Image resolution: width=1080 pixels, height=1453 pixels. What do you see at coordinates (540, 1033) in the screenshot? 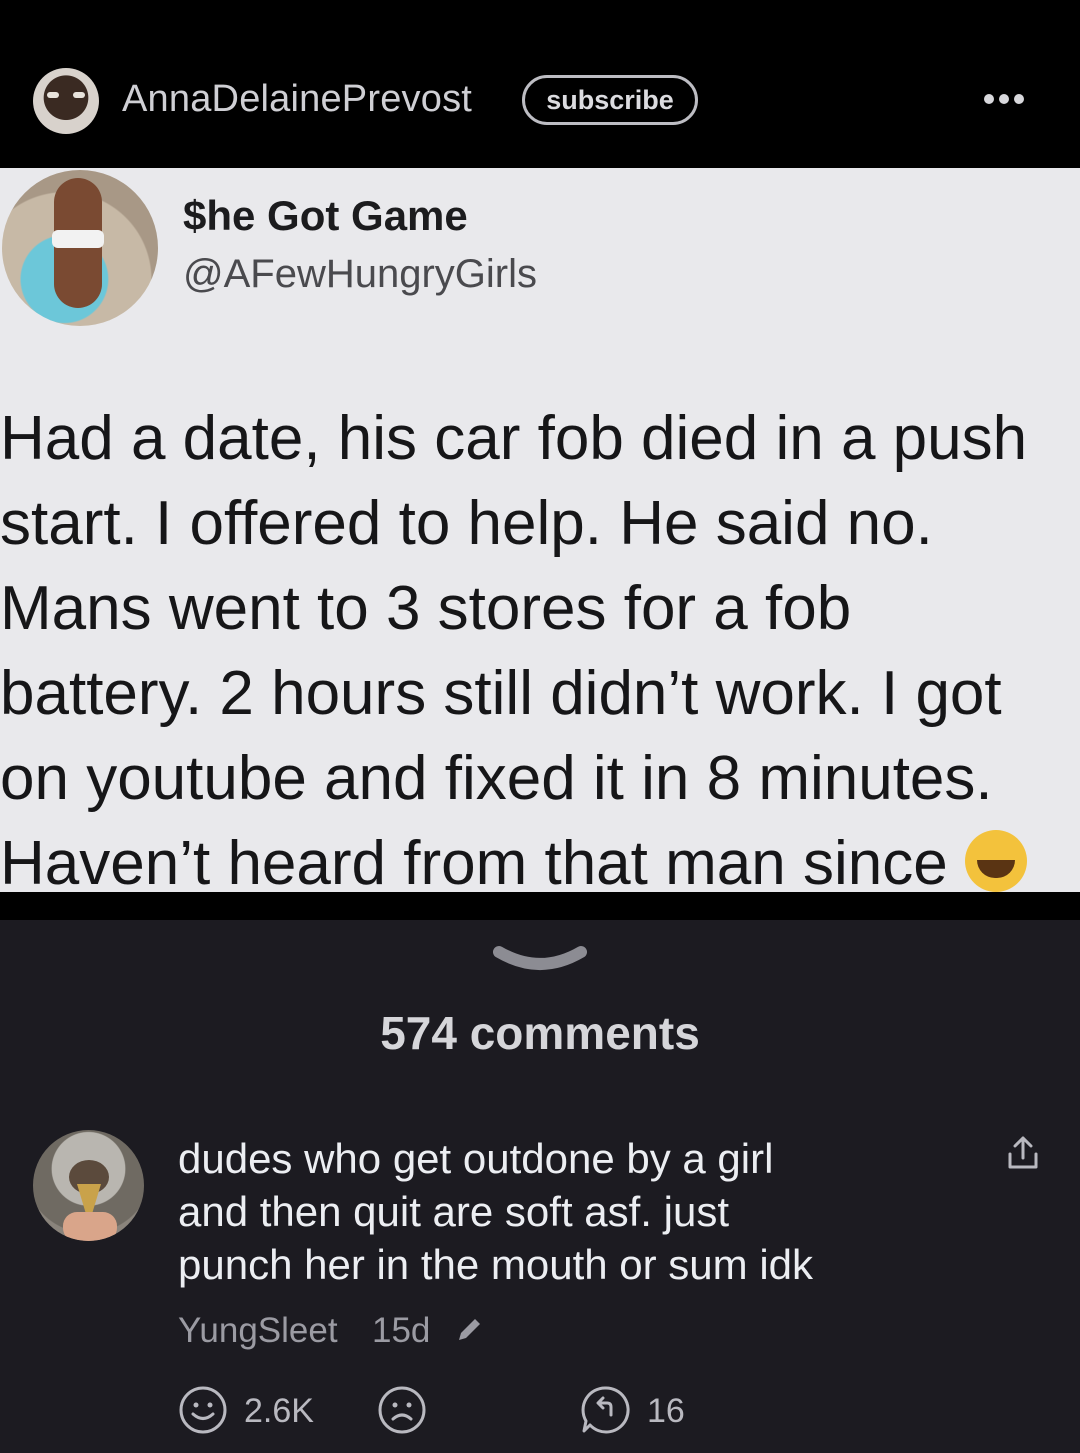
I see `comments-count: 574 comments` at bounding box center [540, 1033].